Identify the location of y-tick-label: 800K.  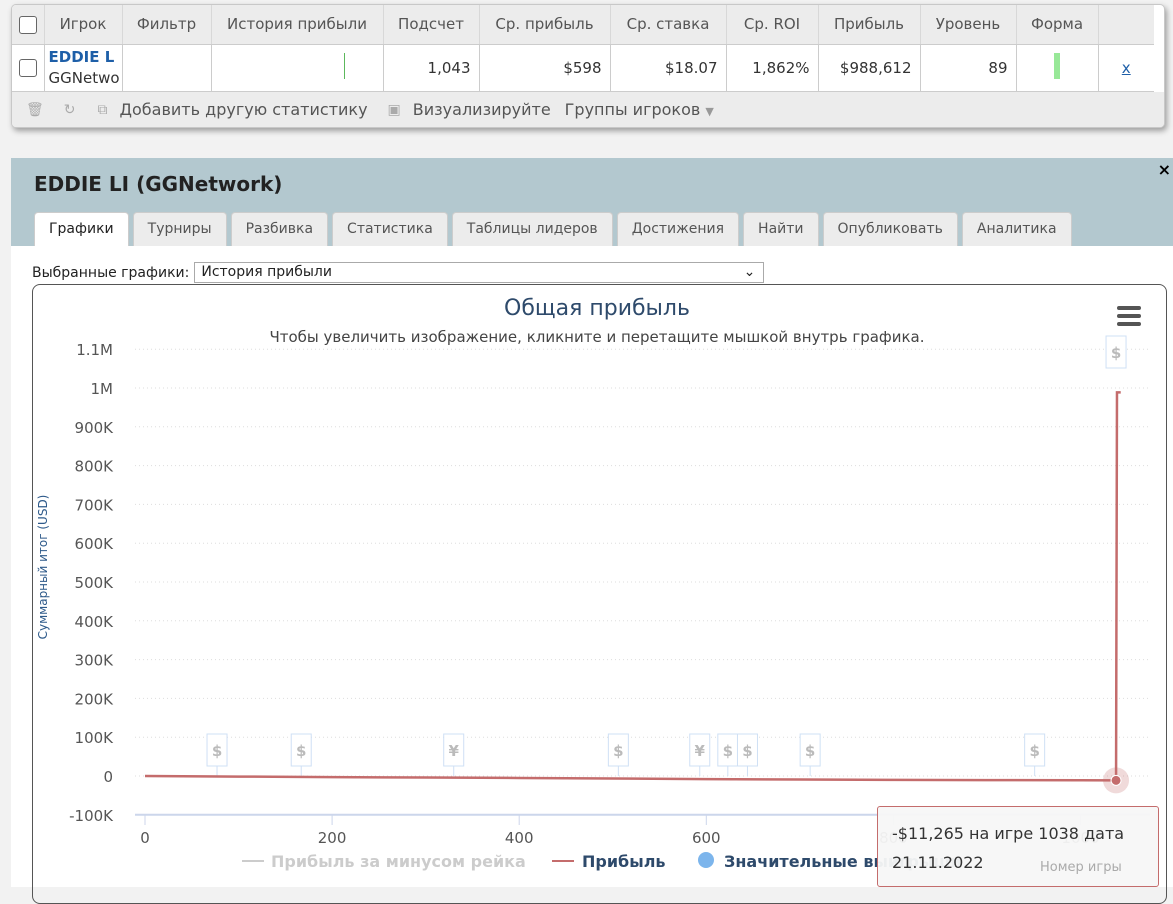
(95, 467).